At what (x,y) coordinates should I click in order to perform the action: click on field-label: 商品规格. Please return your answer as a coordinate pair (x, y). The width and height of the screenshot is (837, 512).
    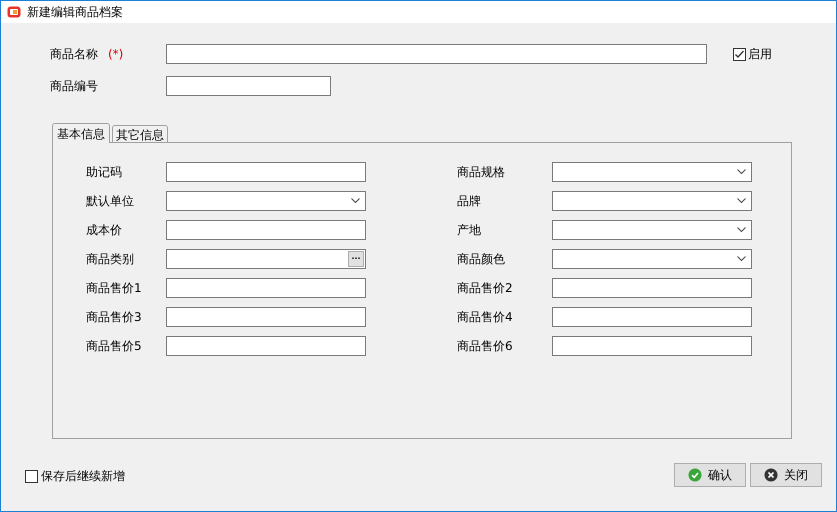
    Looking at the image, I should click on (481, 172).